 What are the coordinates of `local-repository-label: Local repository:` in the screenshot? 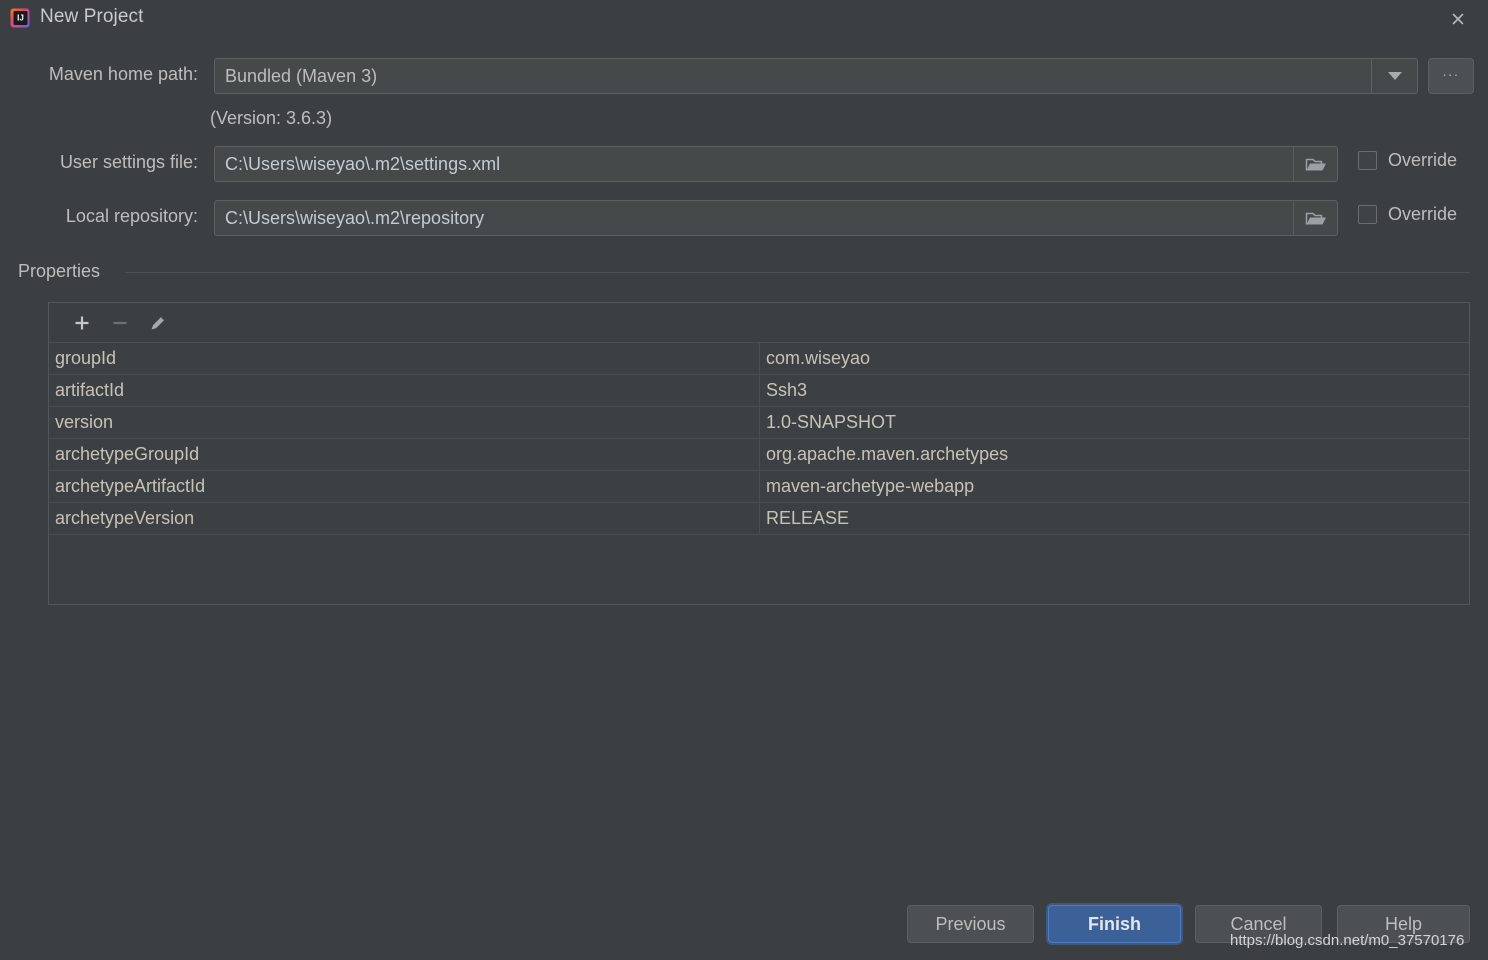 It's located at (131, 216).